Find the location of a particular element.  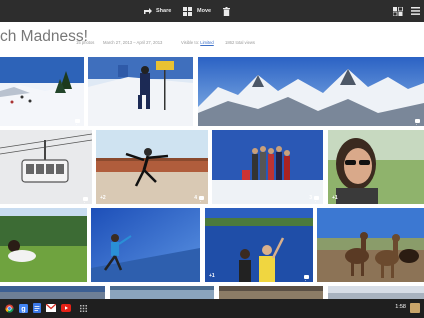

apps-grid-icon is located at coordinates (83, 308).